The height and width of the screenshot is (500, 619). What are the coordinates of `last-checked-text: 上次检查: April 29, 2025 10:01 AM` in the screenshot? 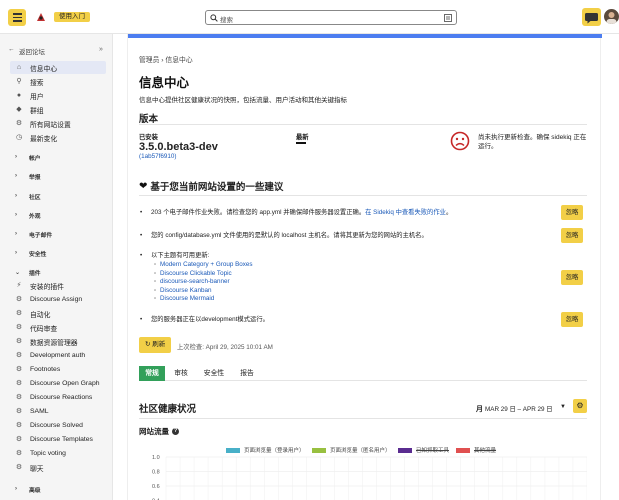 It's located at (225, 347).